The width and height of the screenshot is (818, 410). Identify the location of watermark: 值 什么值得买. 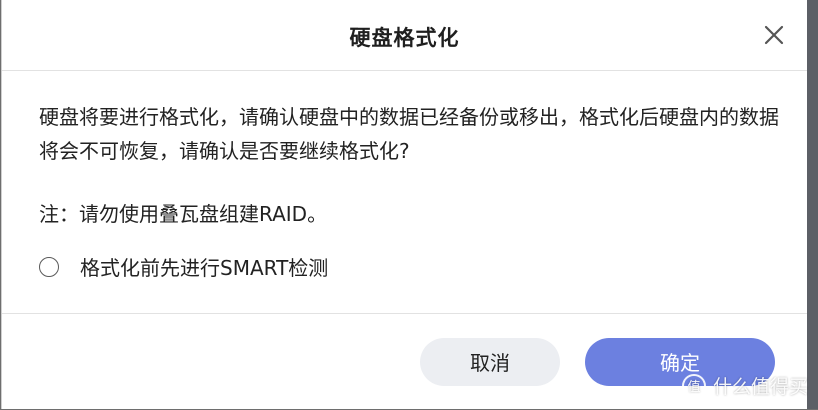
(744, 385).